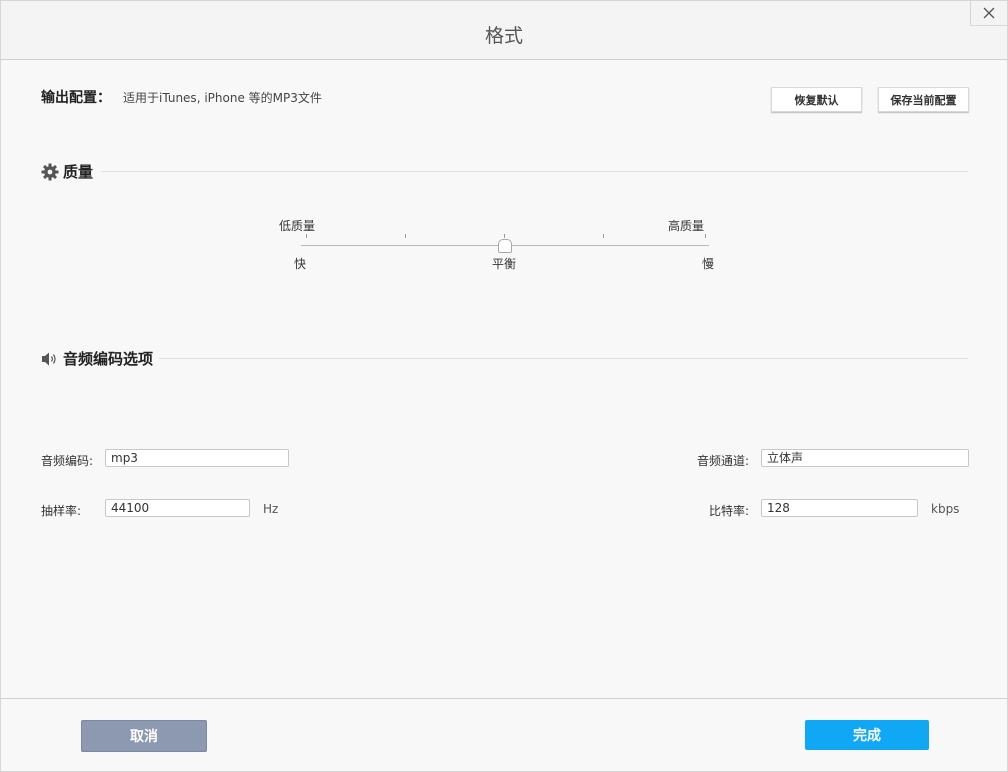 Image resolution: width=1008 pixels, height=772 pixels. What do you see at coordinates (945, 509) in the screenshot?
I see `bitrate-unit: kbps` at bounding box center [945, 509].